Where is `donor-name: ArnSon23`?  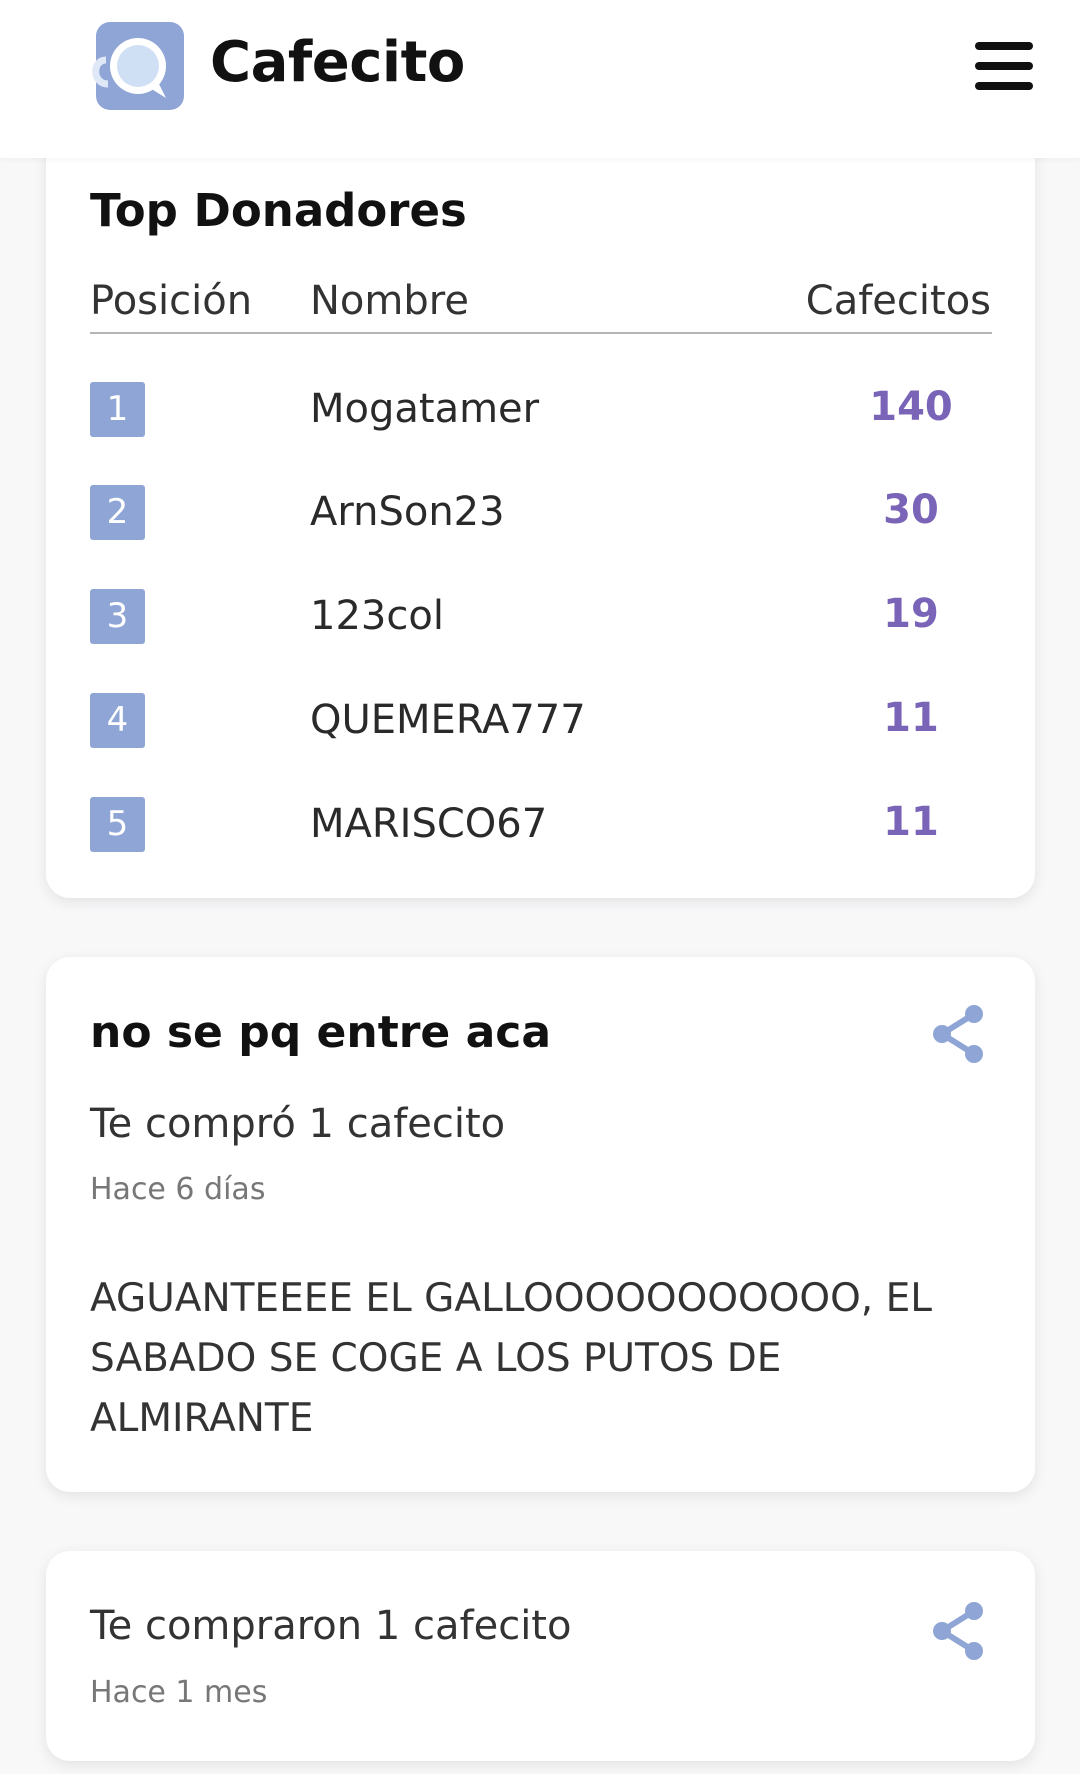
donor-name: ArnSon23 is located at coordinates (407, 512).